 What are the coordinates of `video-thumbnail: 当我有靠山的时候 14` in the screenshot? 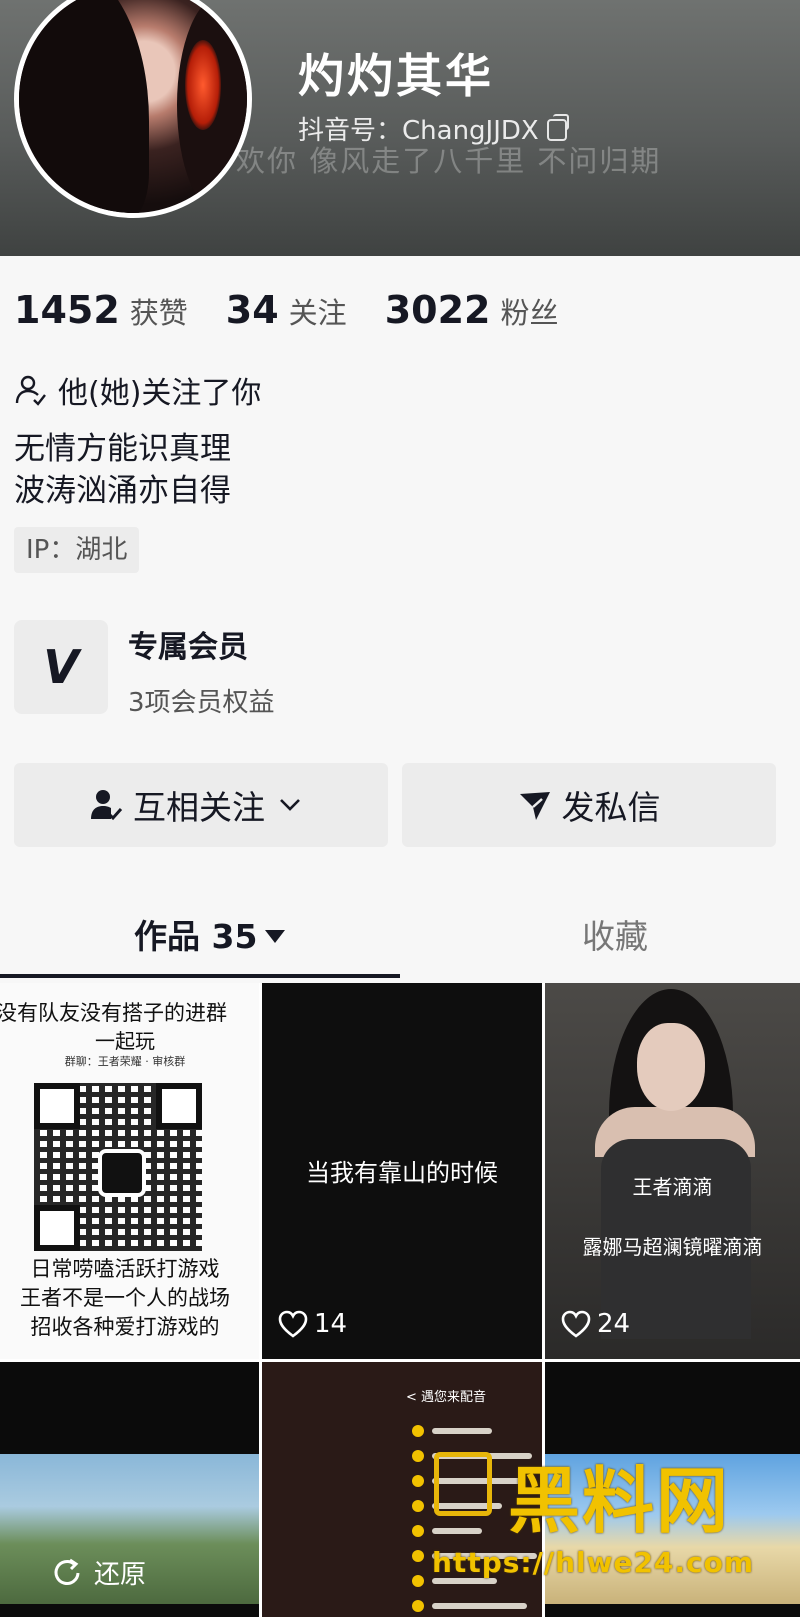 It's located at (402, 1171).